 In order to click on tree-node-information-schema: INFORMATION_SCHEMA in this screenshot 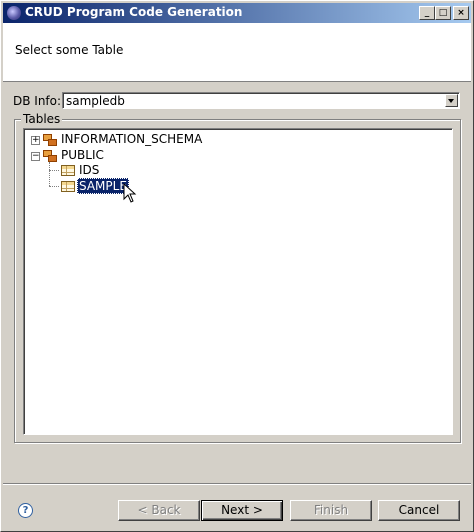, I will do `click(131, 139)`.